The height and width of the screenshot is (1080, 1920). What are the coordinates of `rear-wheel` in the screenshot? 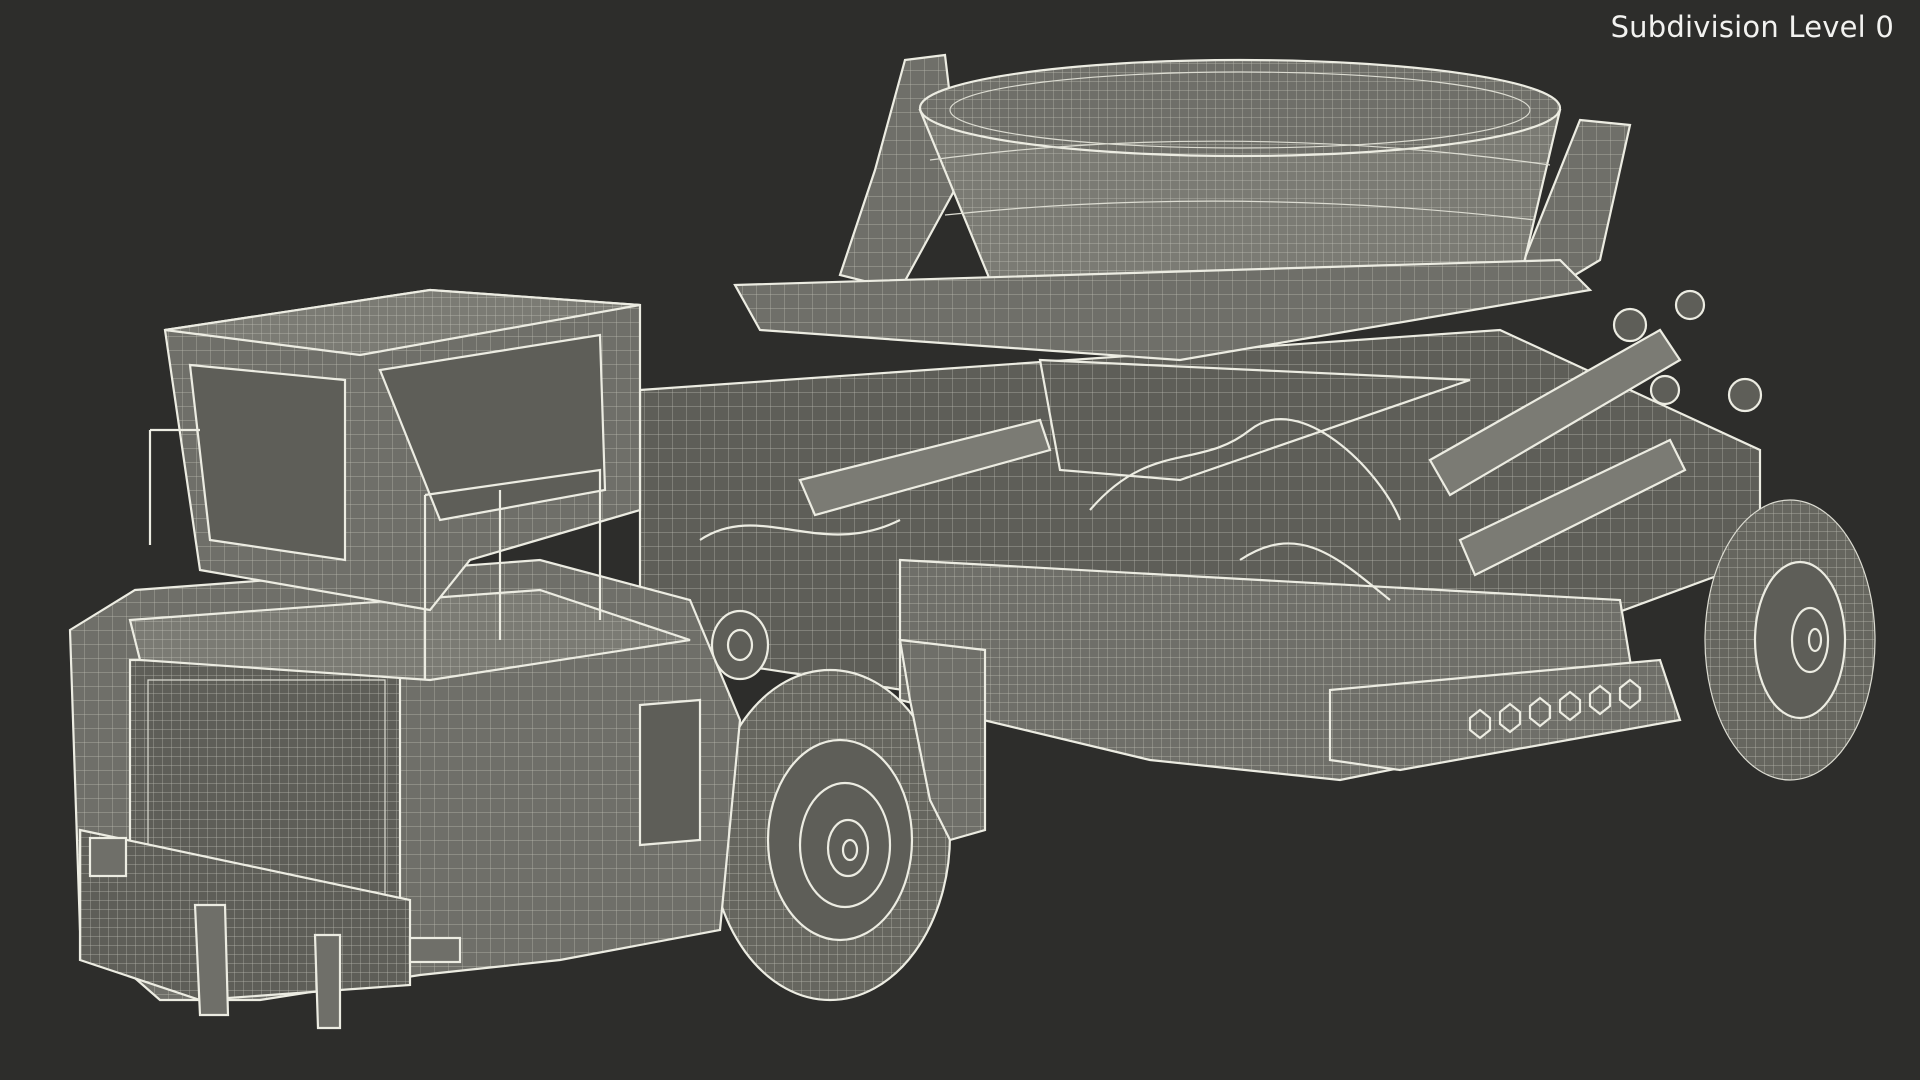 It's located at (1790, 640).